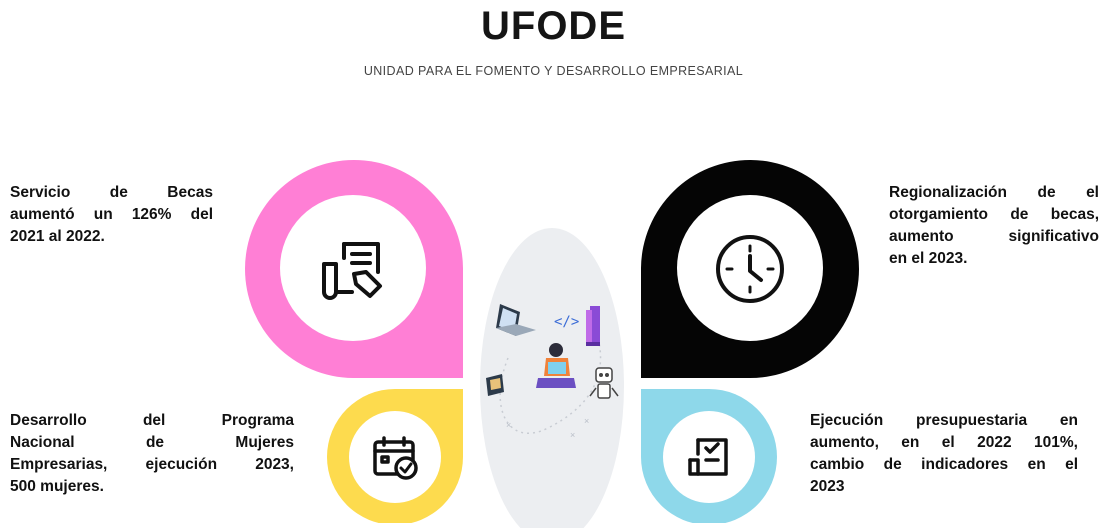 The height and width of the screenshot is (528, 1107). What do you see at coordinates (566, 322) in the screenshot?
I see `code-icon: </>` at bounding box center [566, 322].